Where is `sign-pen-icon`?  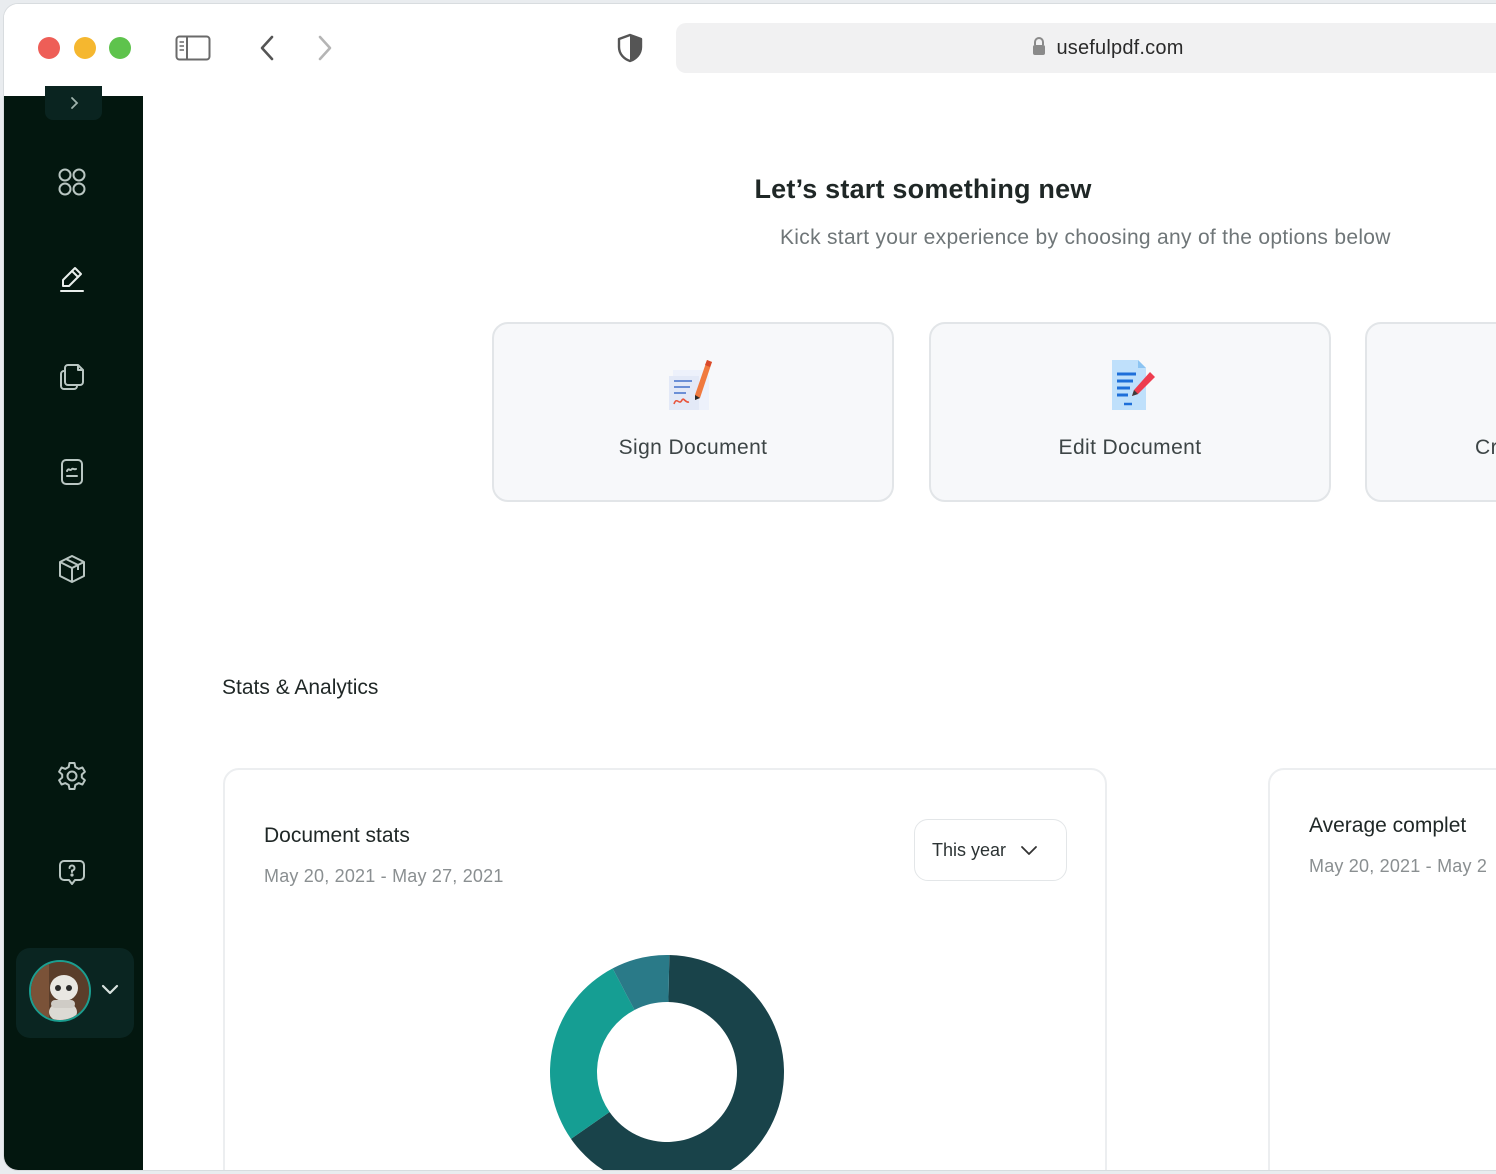
sign-pen-icon is located at coordinates (72, 279).